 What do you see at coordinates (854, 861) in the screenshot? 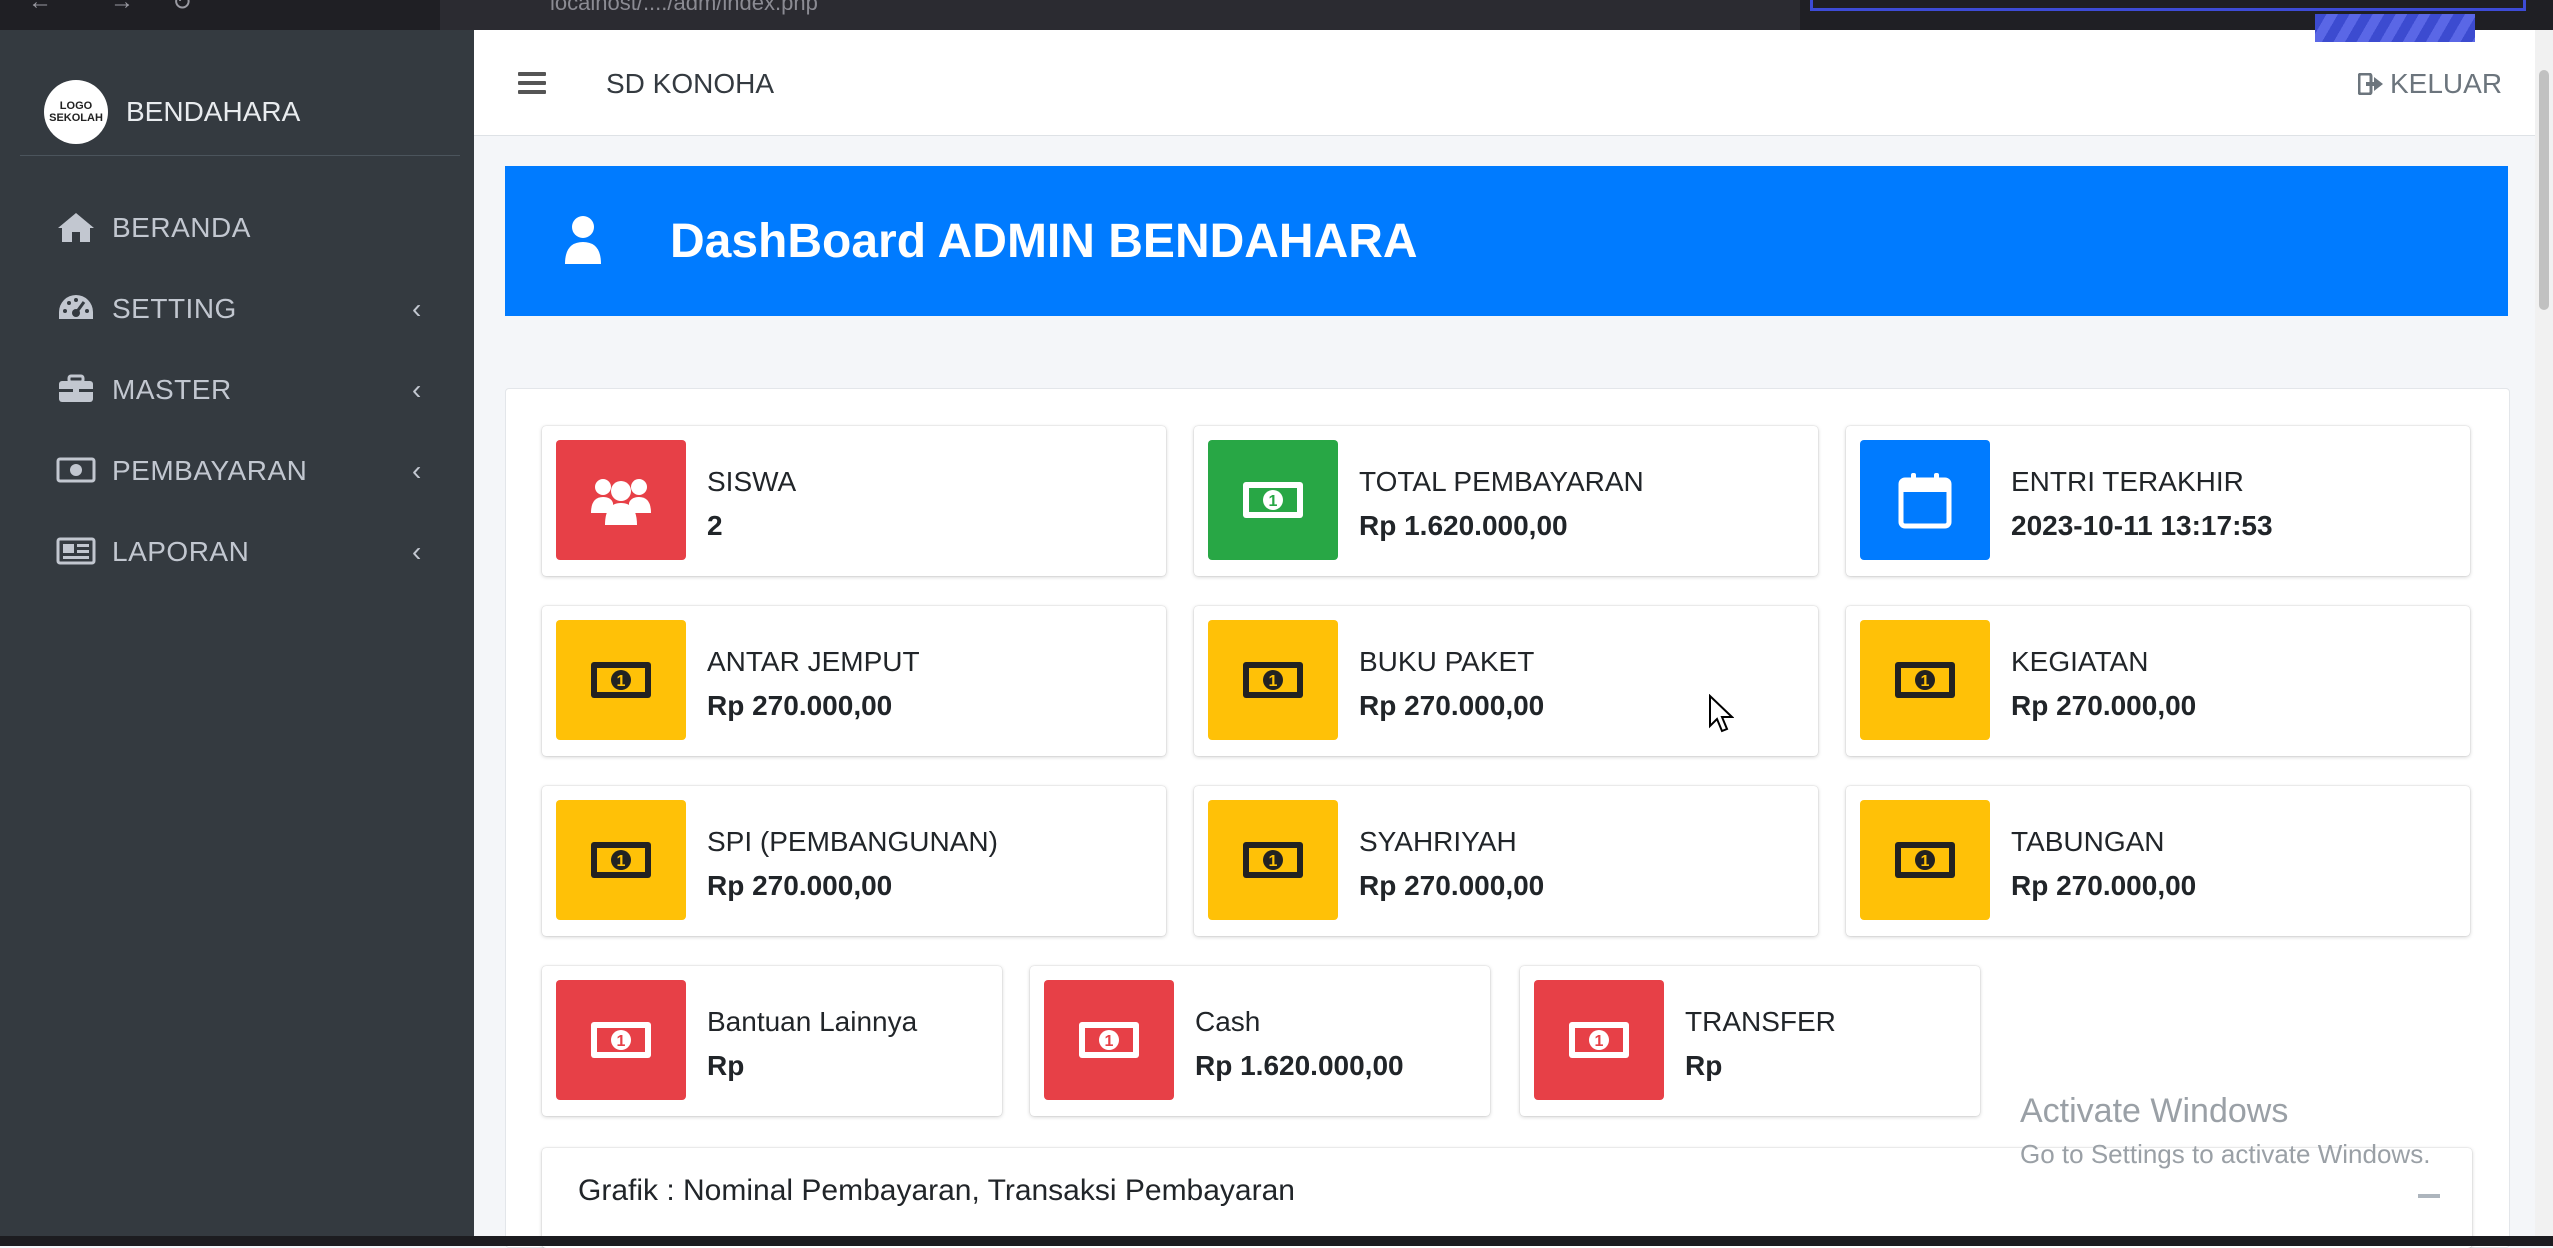
I see `stat-box-spi-pembangunan: 1 SPI (PEMBANGUNAN) Rp 270.000,00` at bounding box center [854, 861].